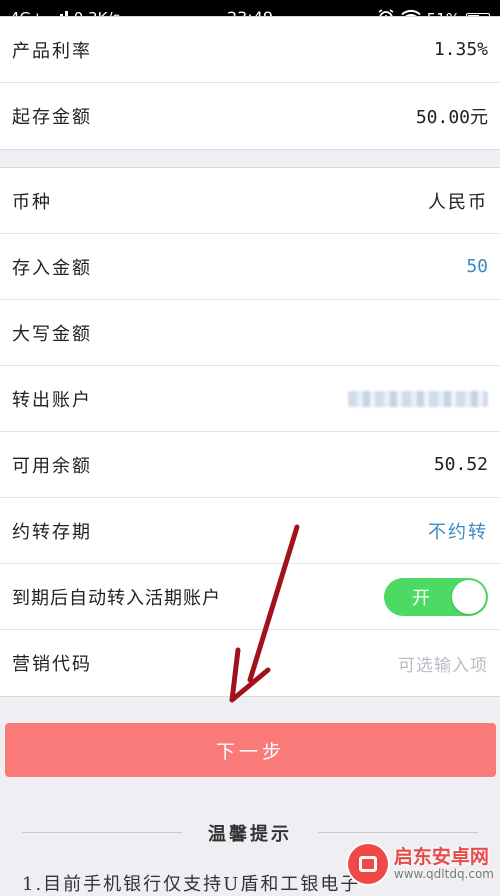  I want to click on watermark-name: 启东安卓网, so click(441, 856).